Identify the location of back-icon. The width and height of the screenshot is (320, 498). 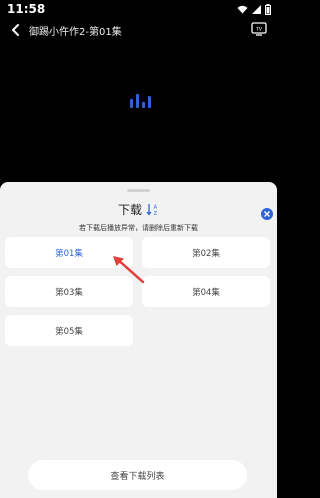
(16, 30).